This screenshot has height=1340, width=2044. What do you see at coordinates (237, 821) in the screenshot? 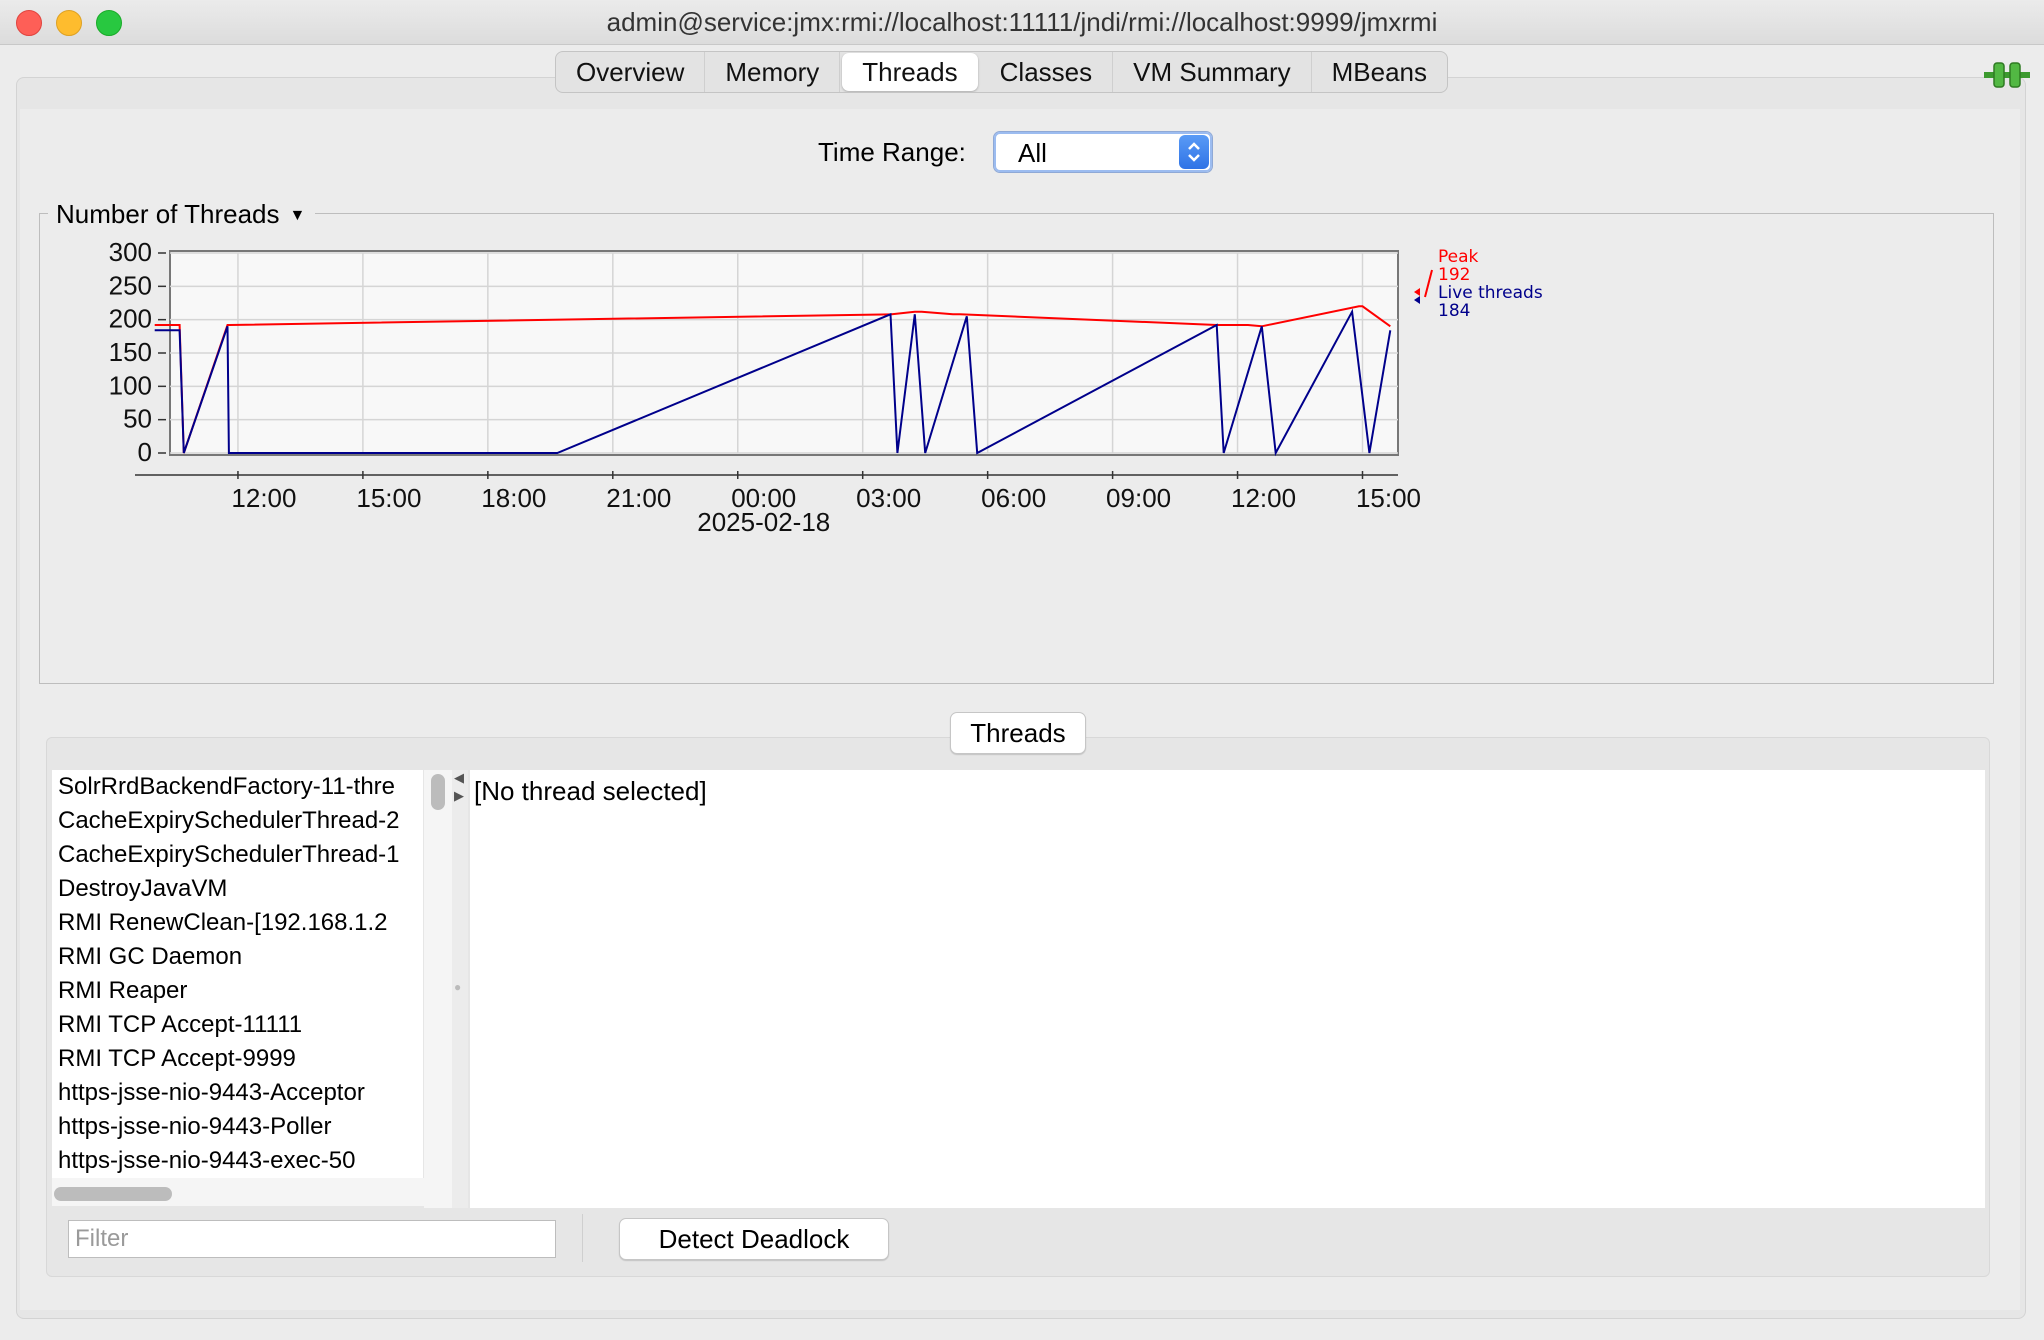
I see `thread-list-item: CacheExpirySchedulerThread-2` at bounding box center [237, 821].